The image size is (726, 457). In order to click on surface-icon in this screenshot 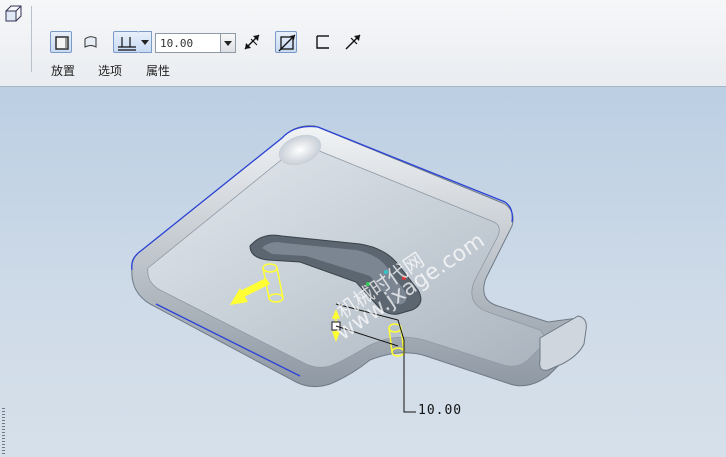, I will do `click(90, 42)`.